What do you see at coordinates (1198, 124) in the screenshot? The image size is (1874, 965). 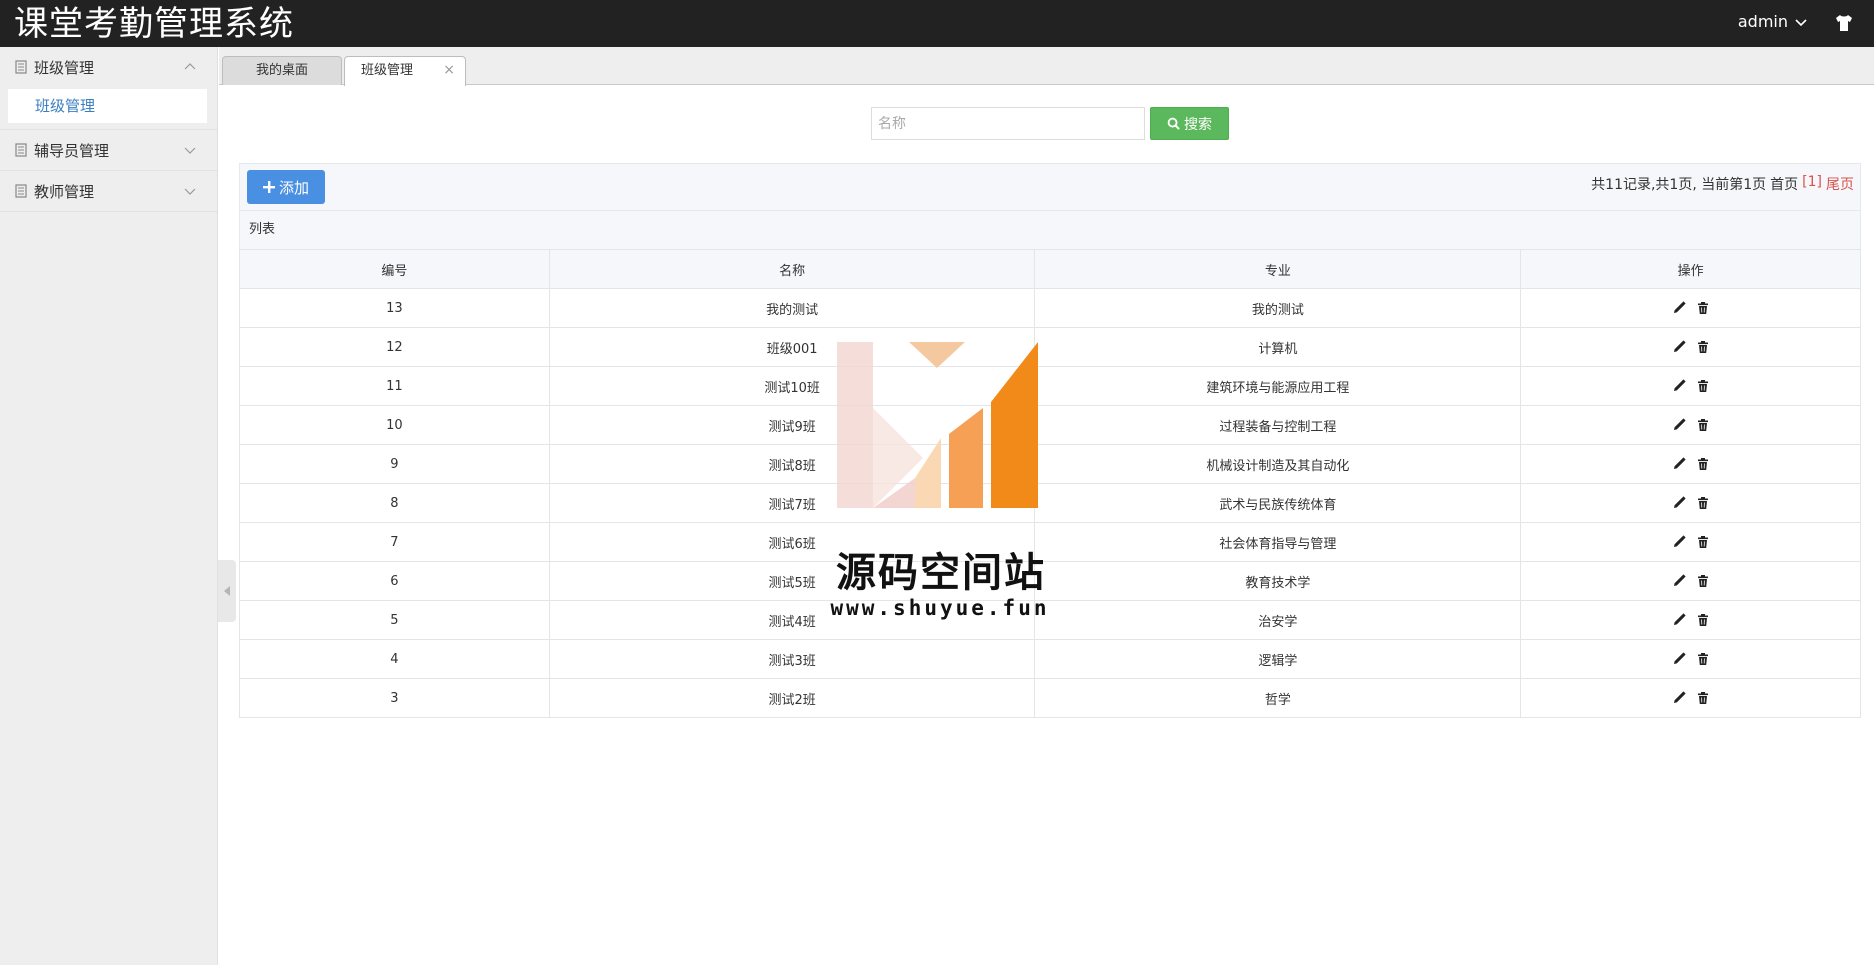 I see `search-button-label: 搜索` at bounding box center [1198, 124].